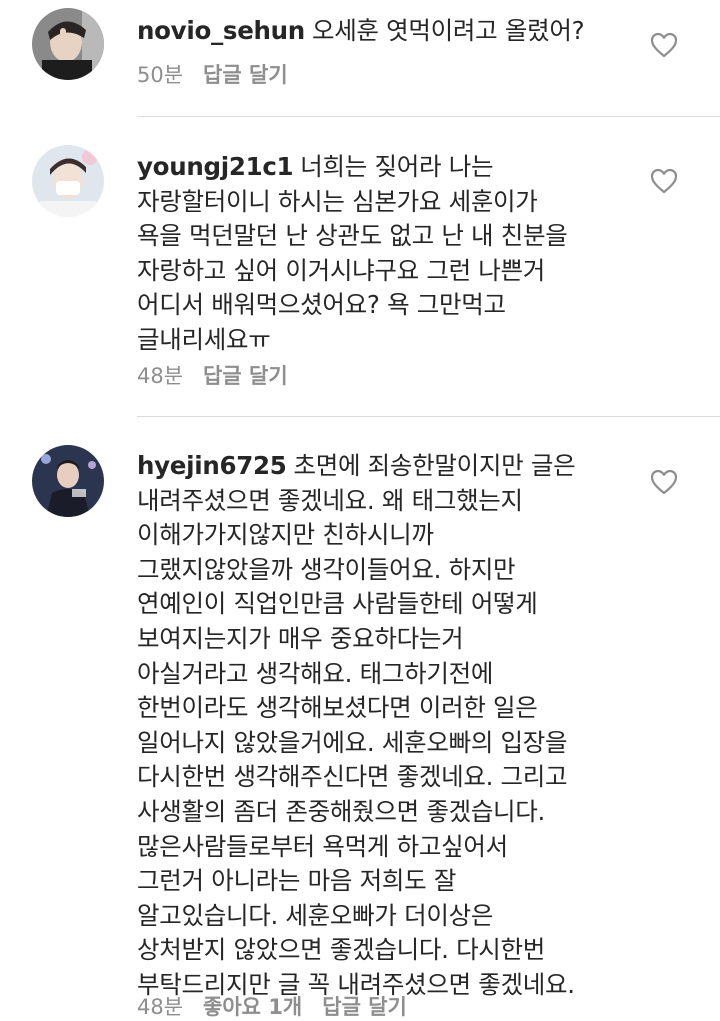 Image resolution: width=720 pixels, height=1021 pixels. I want to click on comment-text-block: novio_sehun 오세훈 엿먹이려고 올렸어?, so click(392, 31).